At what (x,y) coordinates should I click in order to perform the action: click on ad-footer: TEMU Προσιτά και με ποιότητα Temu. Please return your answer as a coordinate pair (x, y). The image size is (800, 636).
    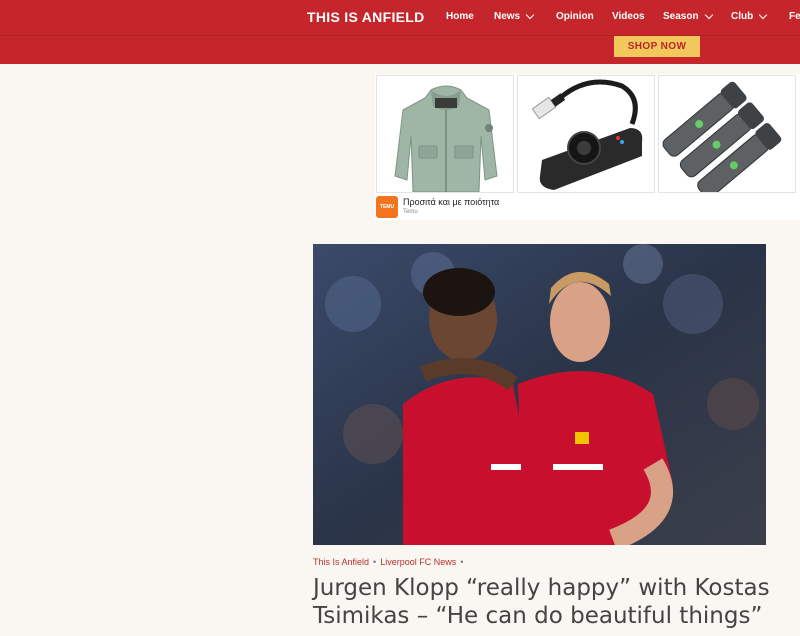
    Looking at the image, I should click on (587, 208).